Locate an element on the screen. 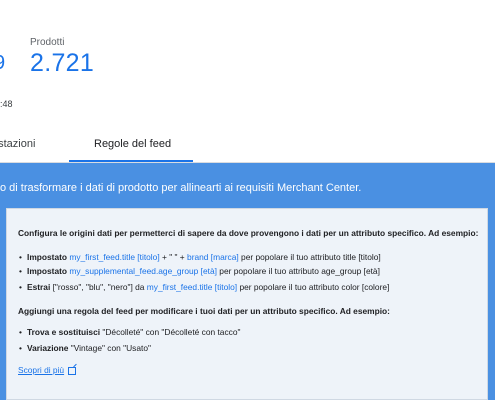 Image resolution: width=495 pixels, height=400 pixels. rule-action: Variazione is located at coordinates (48, 348).